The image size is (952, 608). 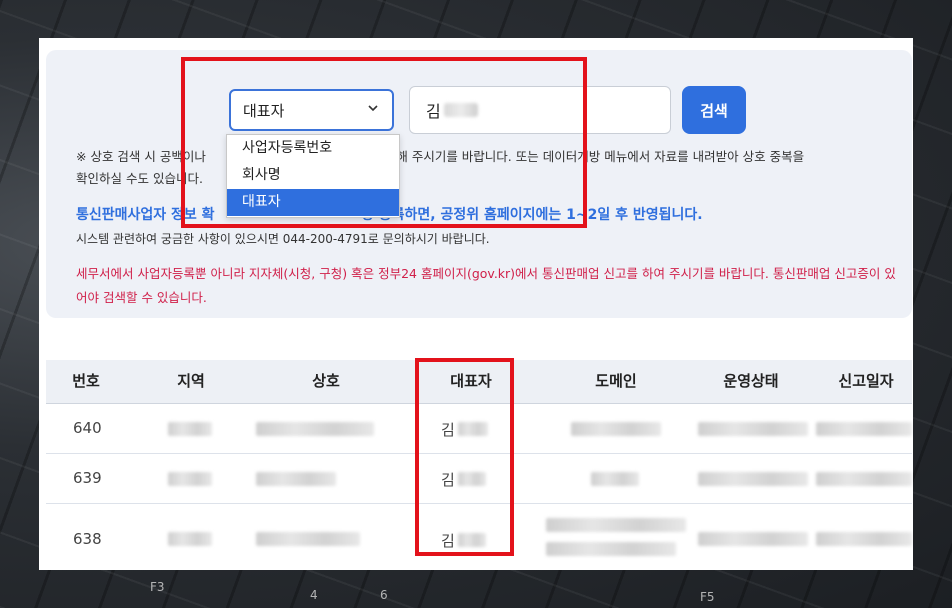 I want to click on table-row: 638 김, so click(x=479, y=537).